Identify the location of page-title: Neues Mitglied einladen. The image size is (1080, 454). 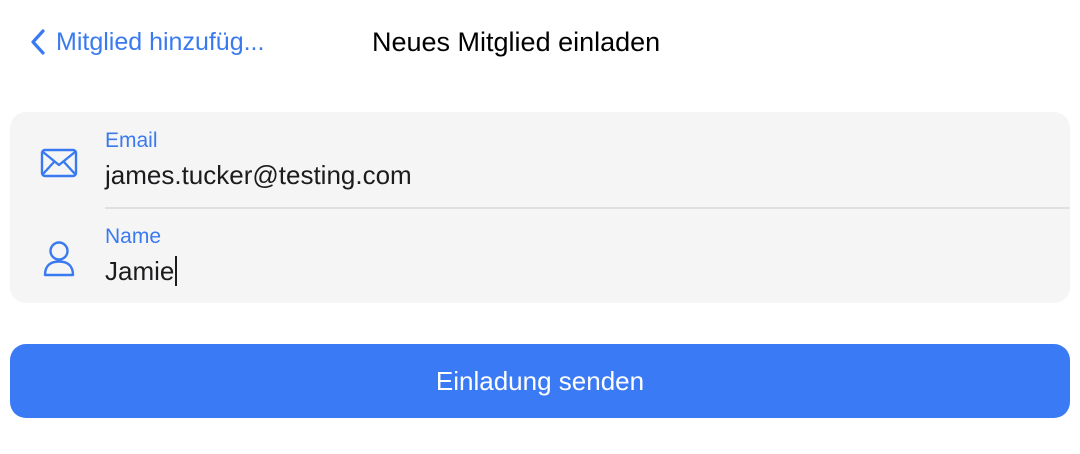
(516, 42).